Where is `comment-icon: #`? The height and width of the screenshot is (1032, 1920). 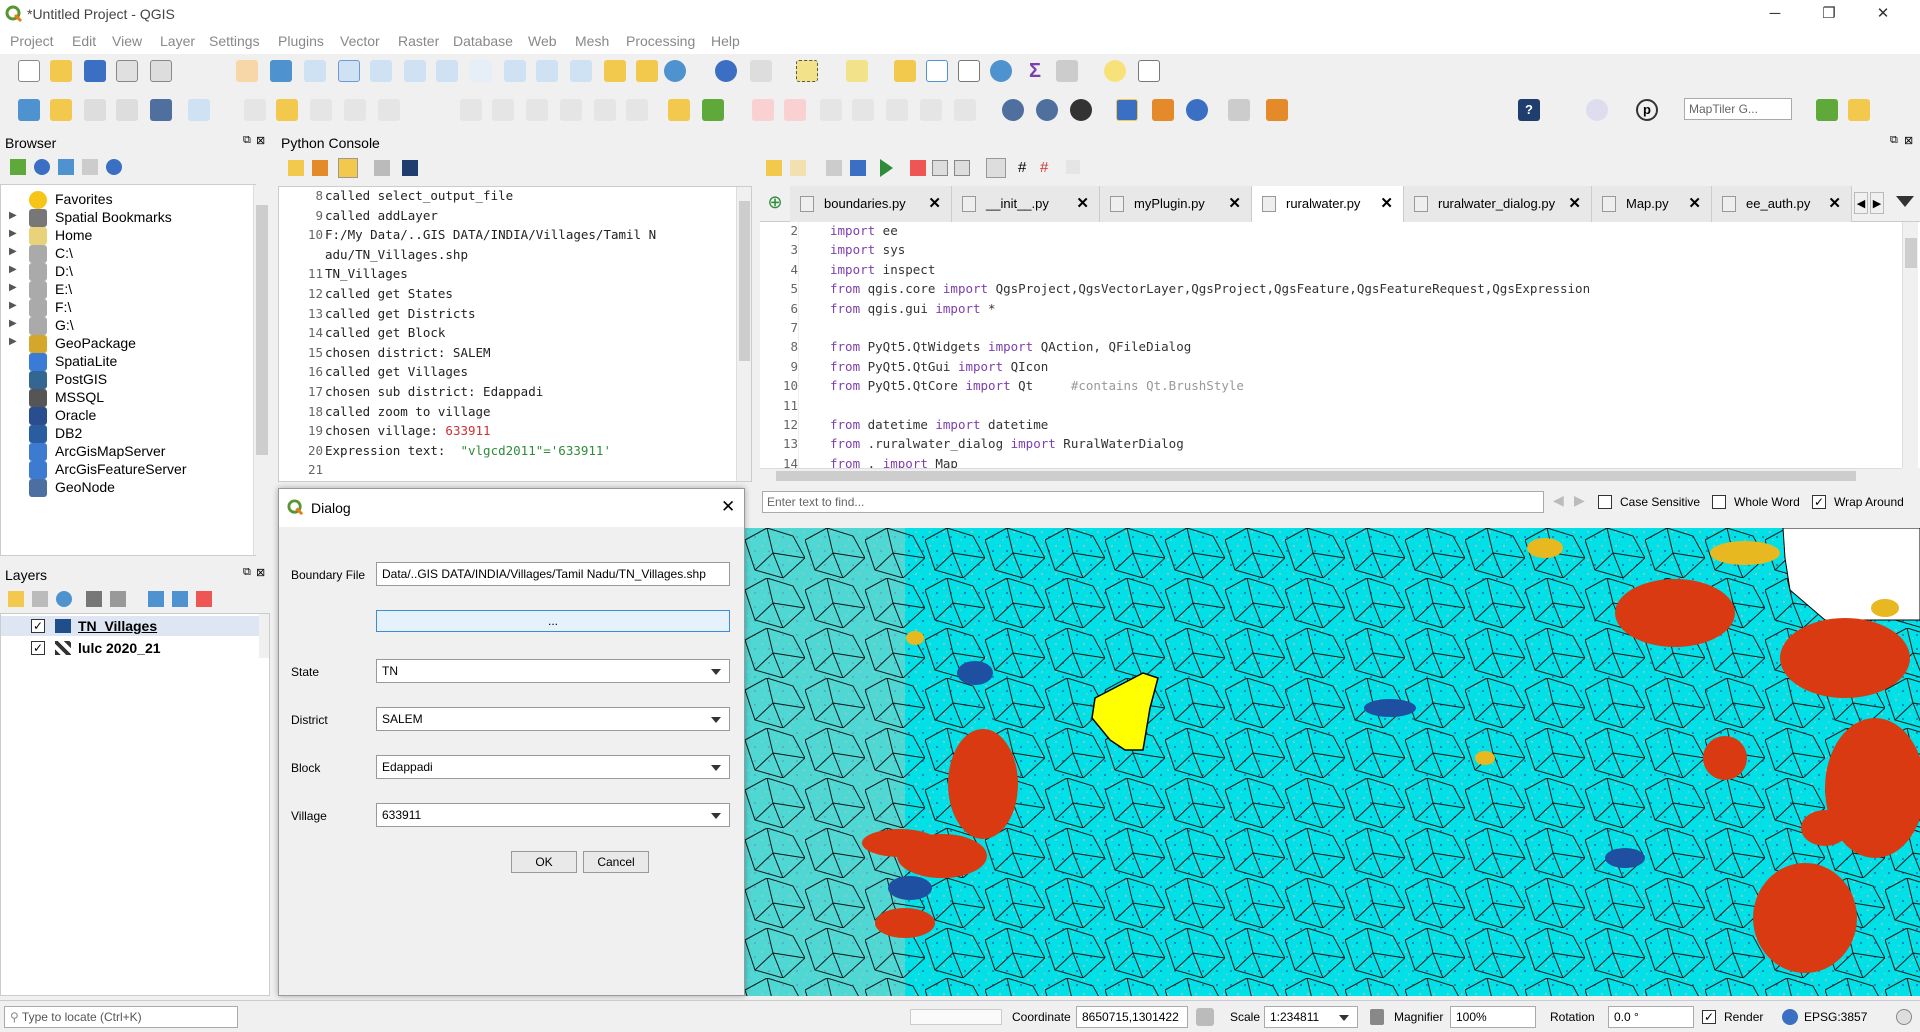
comment-icon: # is located at coordinates (1022, 167).